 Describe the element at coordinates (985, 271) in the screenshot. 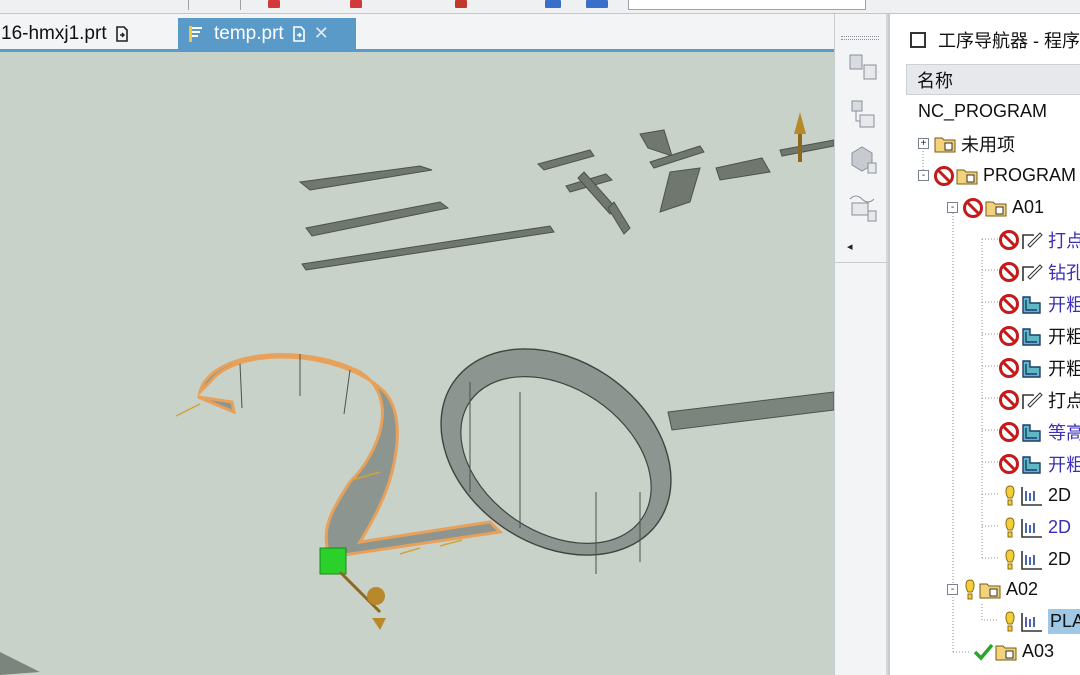

I see `tree-row-operation: 钻孔` at that location.